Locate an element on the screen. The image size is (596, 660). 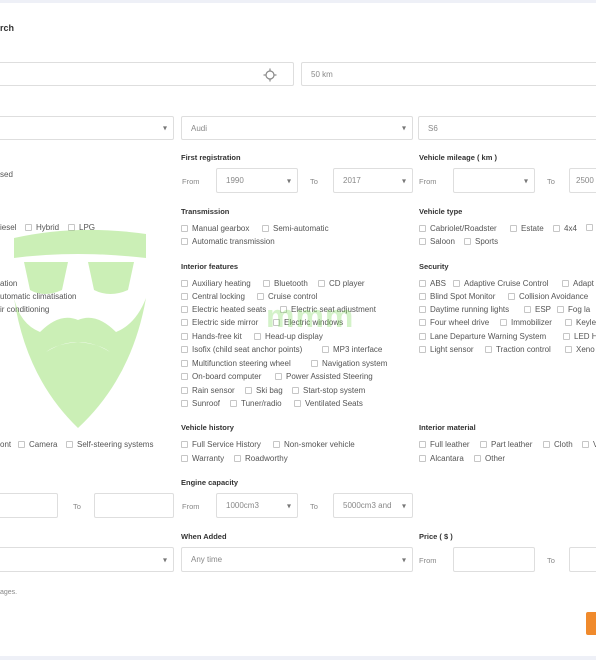
interior-feature-option: Navigation system is located at coordinates (349, 363).